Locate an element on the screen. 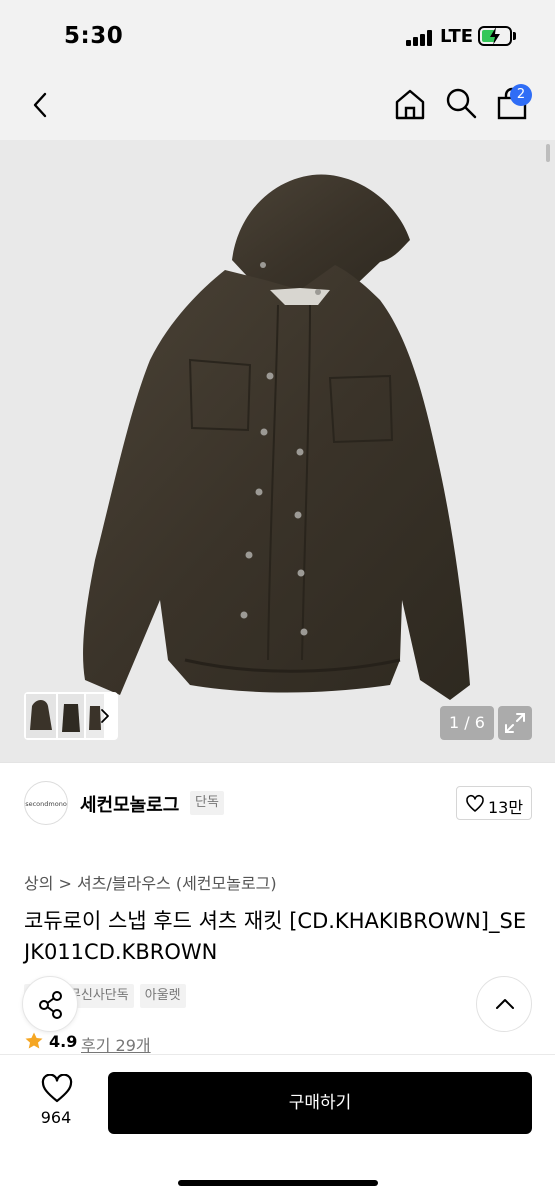 The width and height of the screenshot is (555, 1200). cart-badge: 2 is located at coordinates (521, 95).